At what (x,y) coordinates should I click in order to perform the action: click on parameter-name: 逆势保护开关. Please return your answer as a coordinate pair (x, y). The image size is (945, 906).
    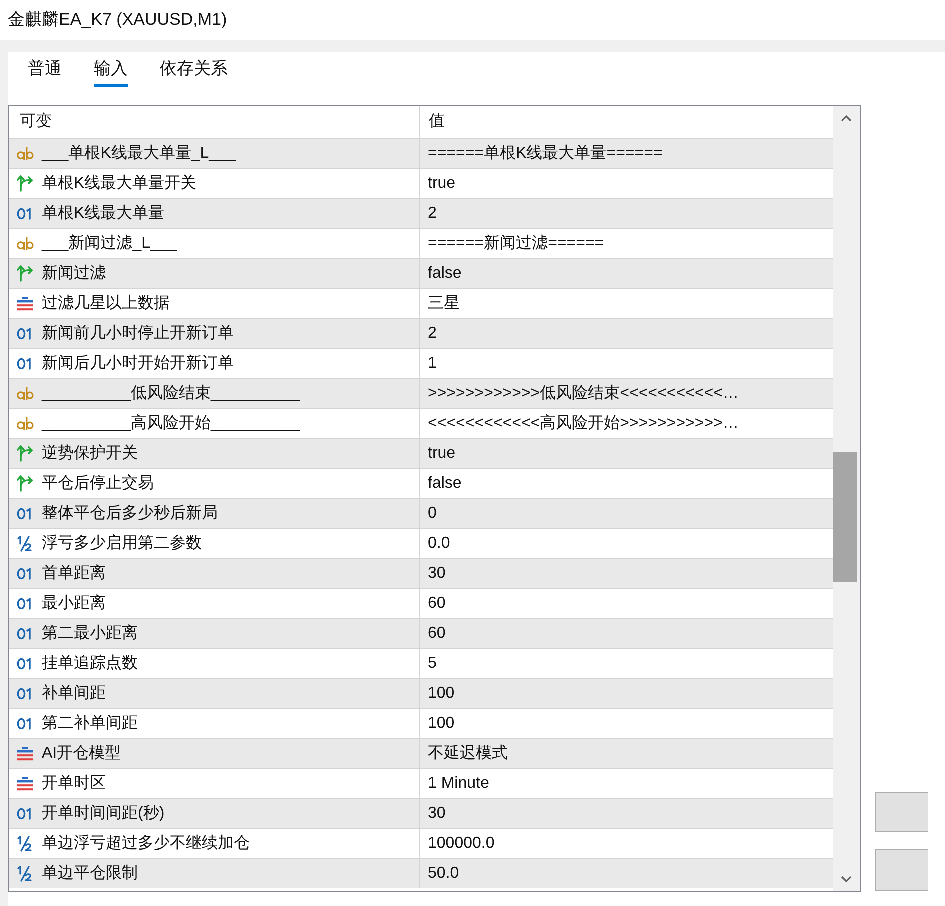
    Looking at the image, I should click on (90, 454).